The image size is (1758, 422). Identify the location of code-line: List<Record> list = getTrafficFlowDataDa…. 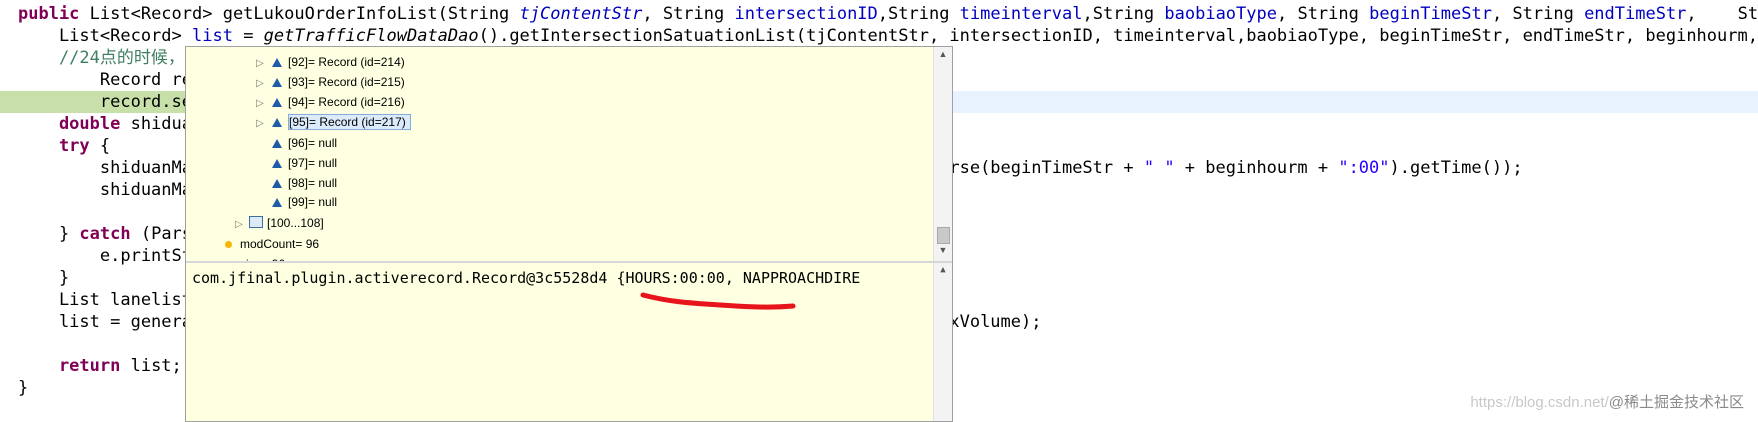
(879, 36).